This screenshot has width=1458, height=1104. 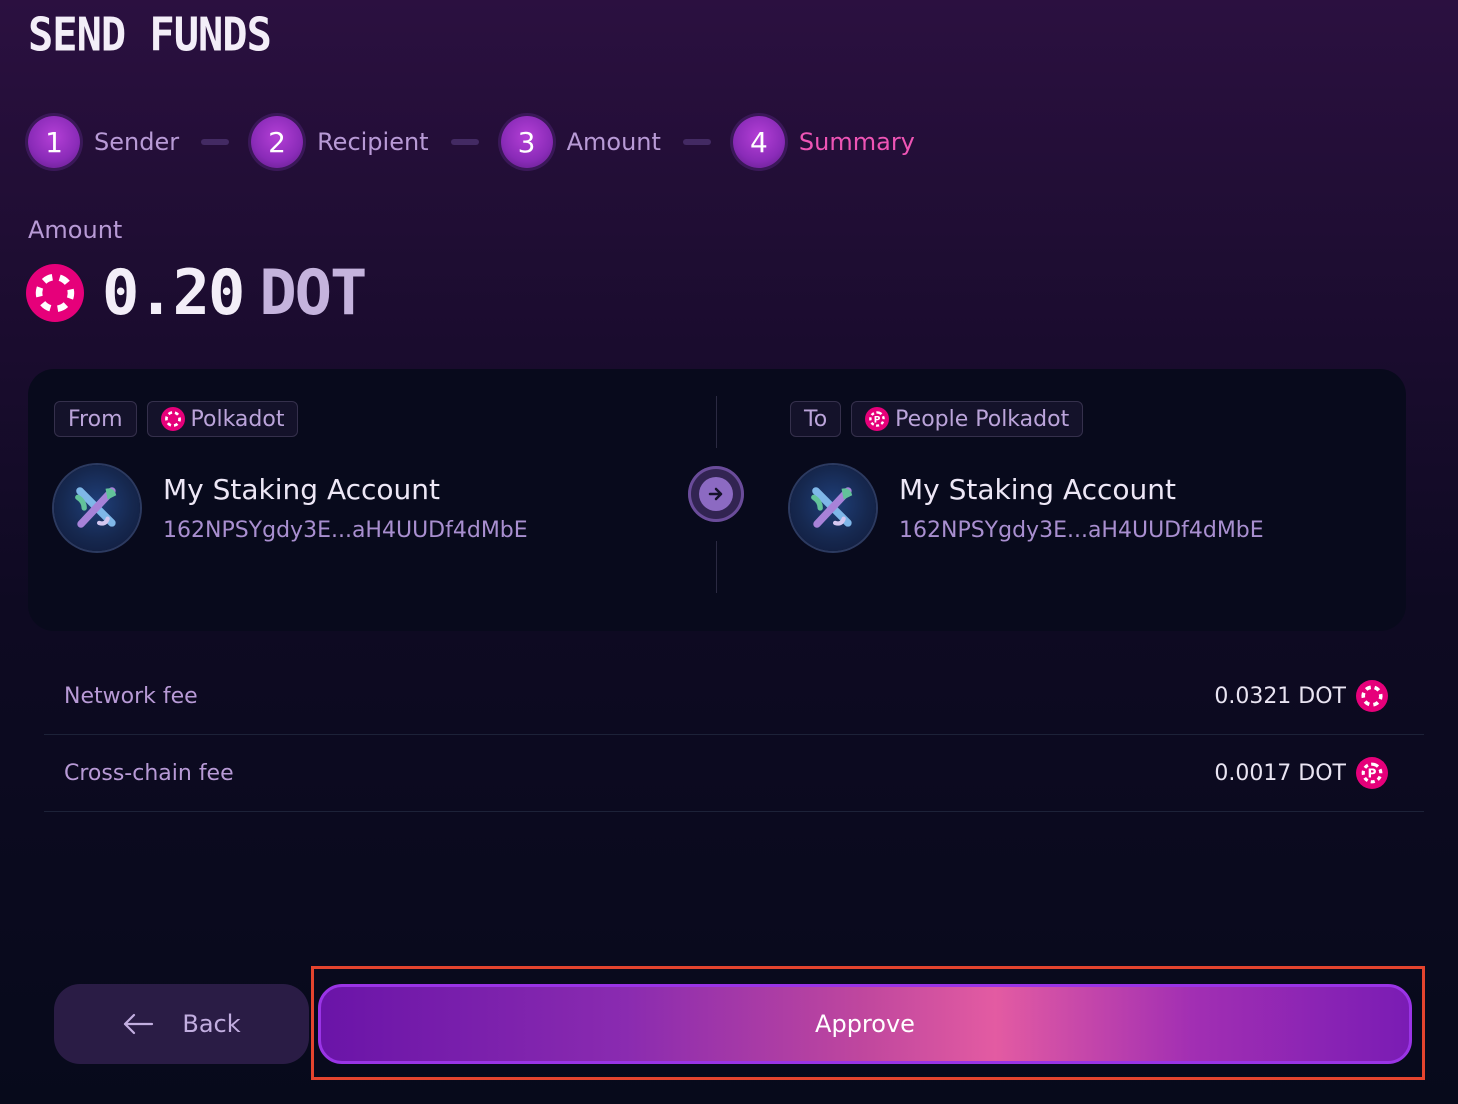 I want to click on fee-value: 0.0017 DOT, so click(x=1301, y=773).